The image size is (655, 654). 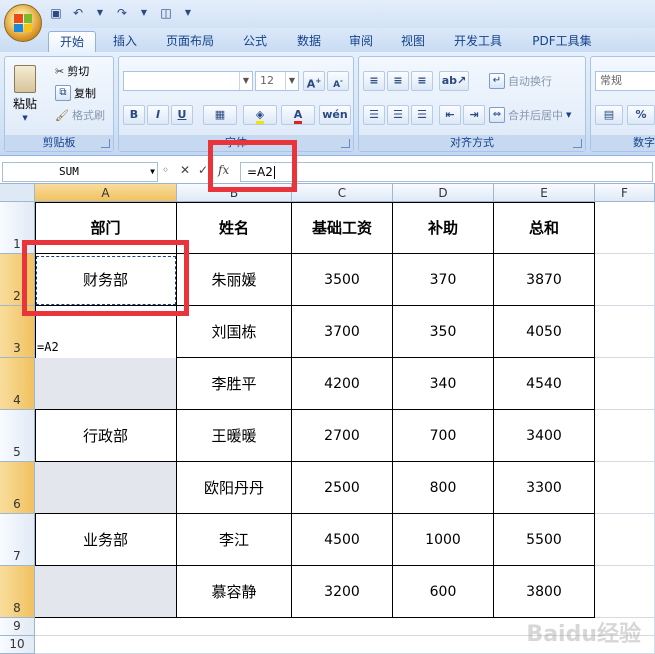 I want to click on underline-button: U, so click(x=182, y=115).